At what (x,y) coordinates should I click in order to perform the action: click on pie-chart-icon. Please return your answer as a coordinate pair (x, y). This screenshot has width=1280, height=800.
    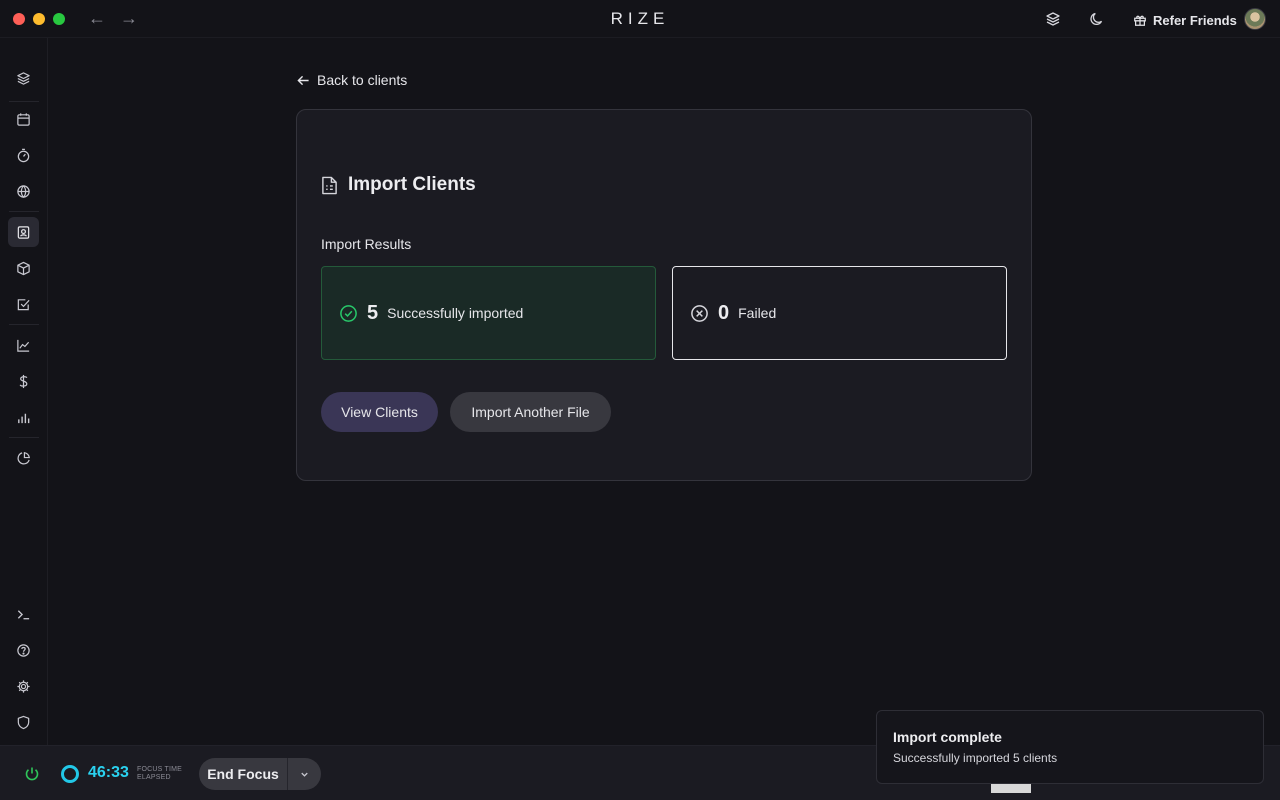
    Looking at the image, I should click on (24, 457).